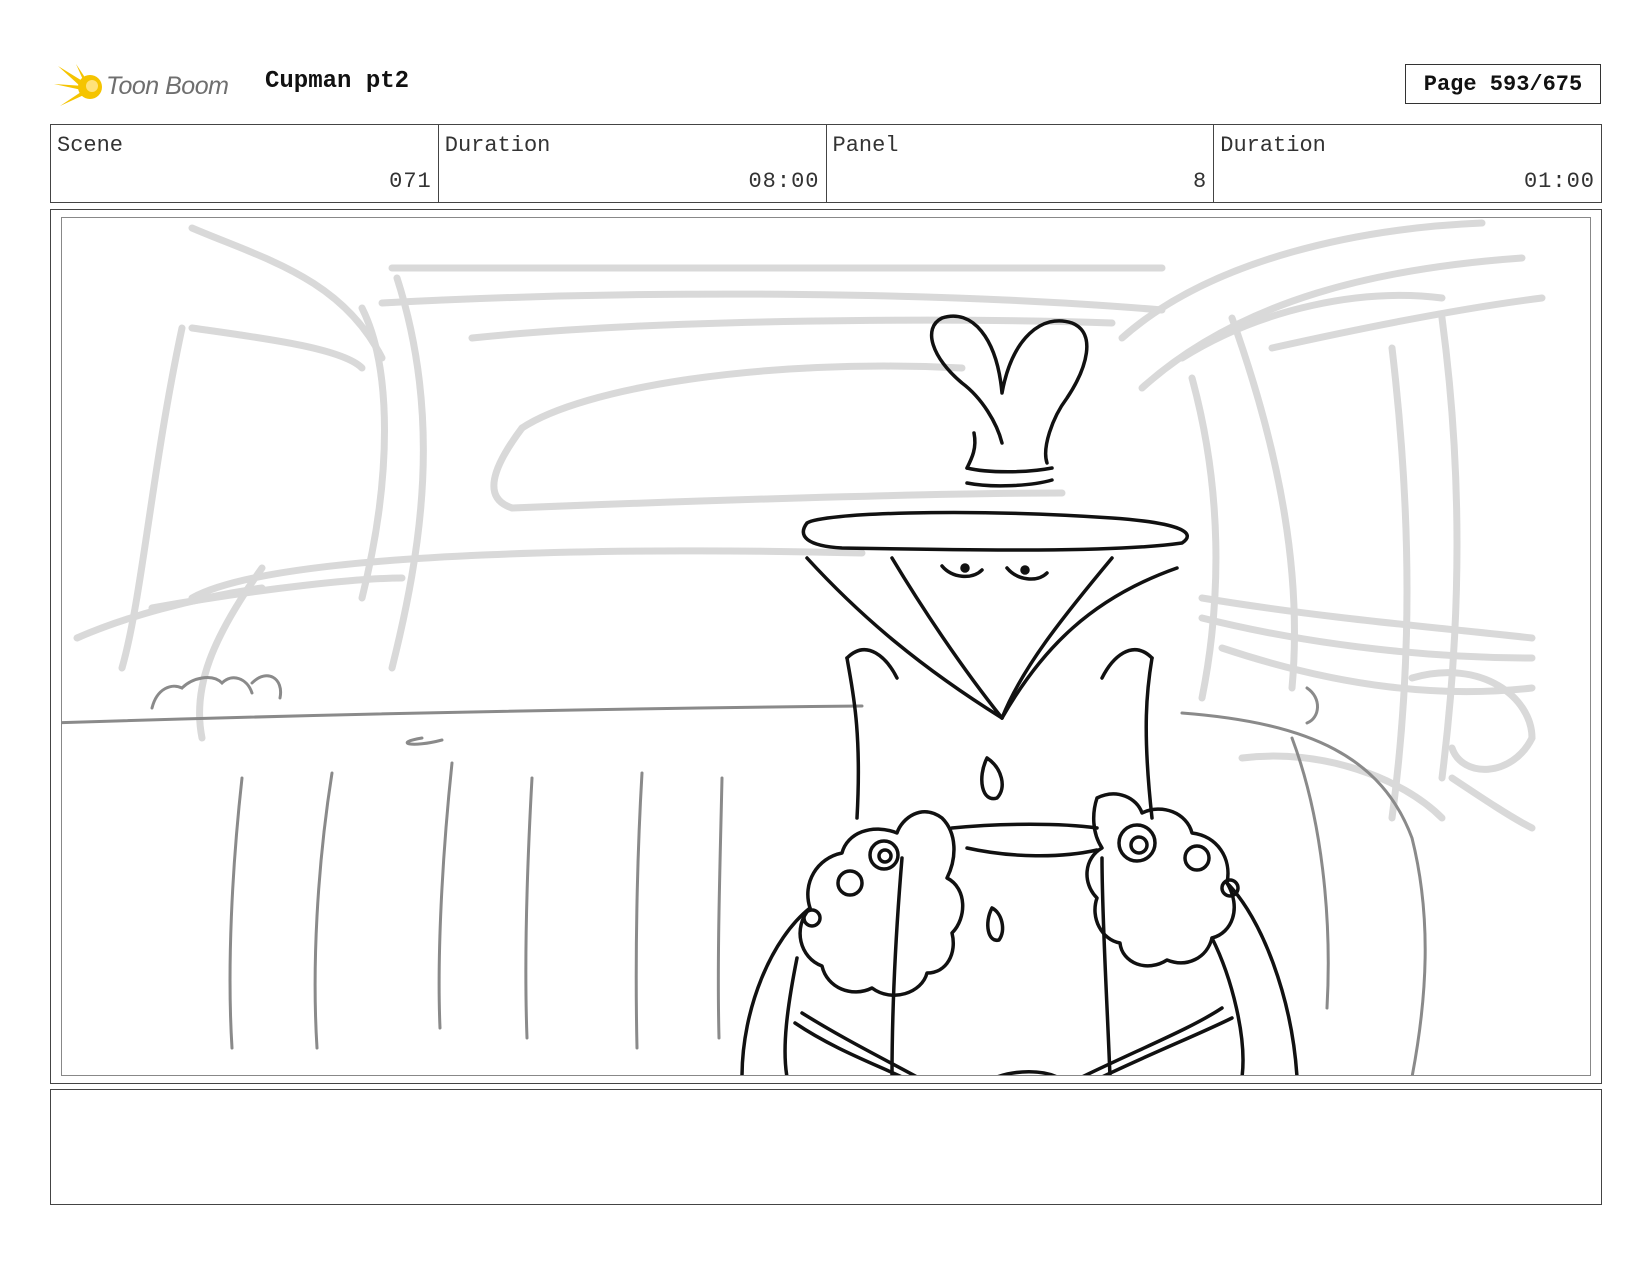  Describe the element at coordinates (1407, 163) in the screenshot. I see `panel-duration-cell: Duration 01:00` at that location.